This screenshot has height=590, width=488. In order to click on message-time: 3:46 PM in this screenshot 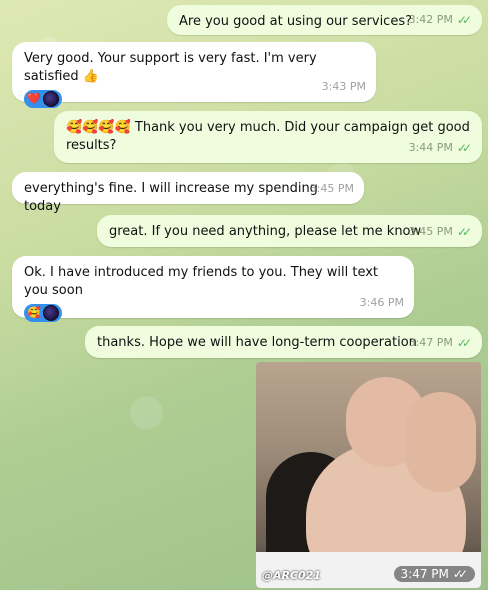, I will do `click(381, 302)`.